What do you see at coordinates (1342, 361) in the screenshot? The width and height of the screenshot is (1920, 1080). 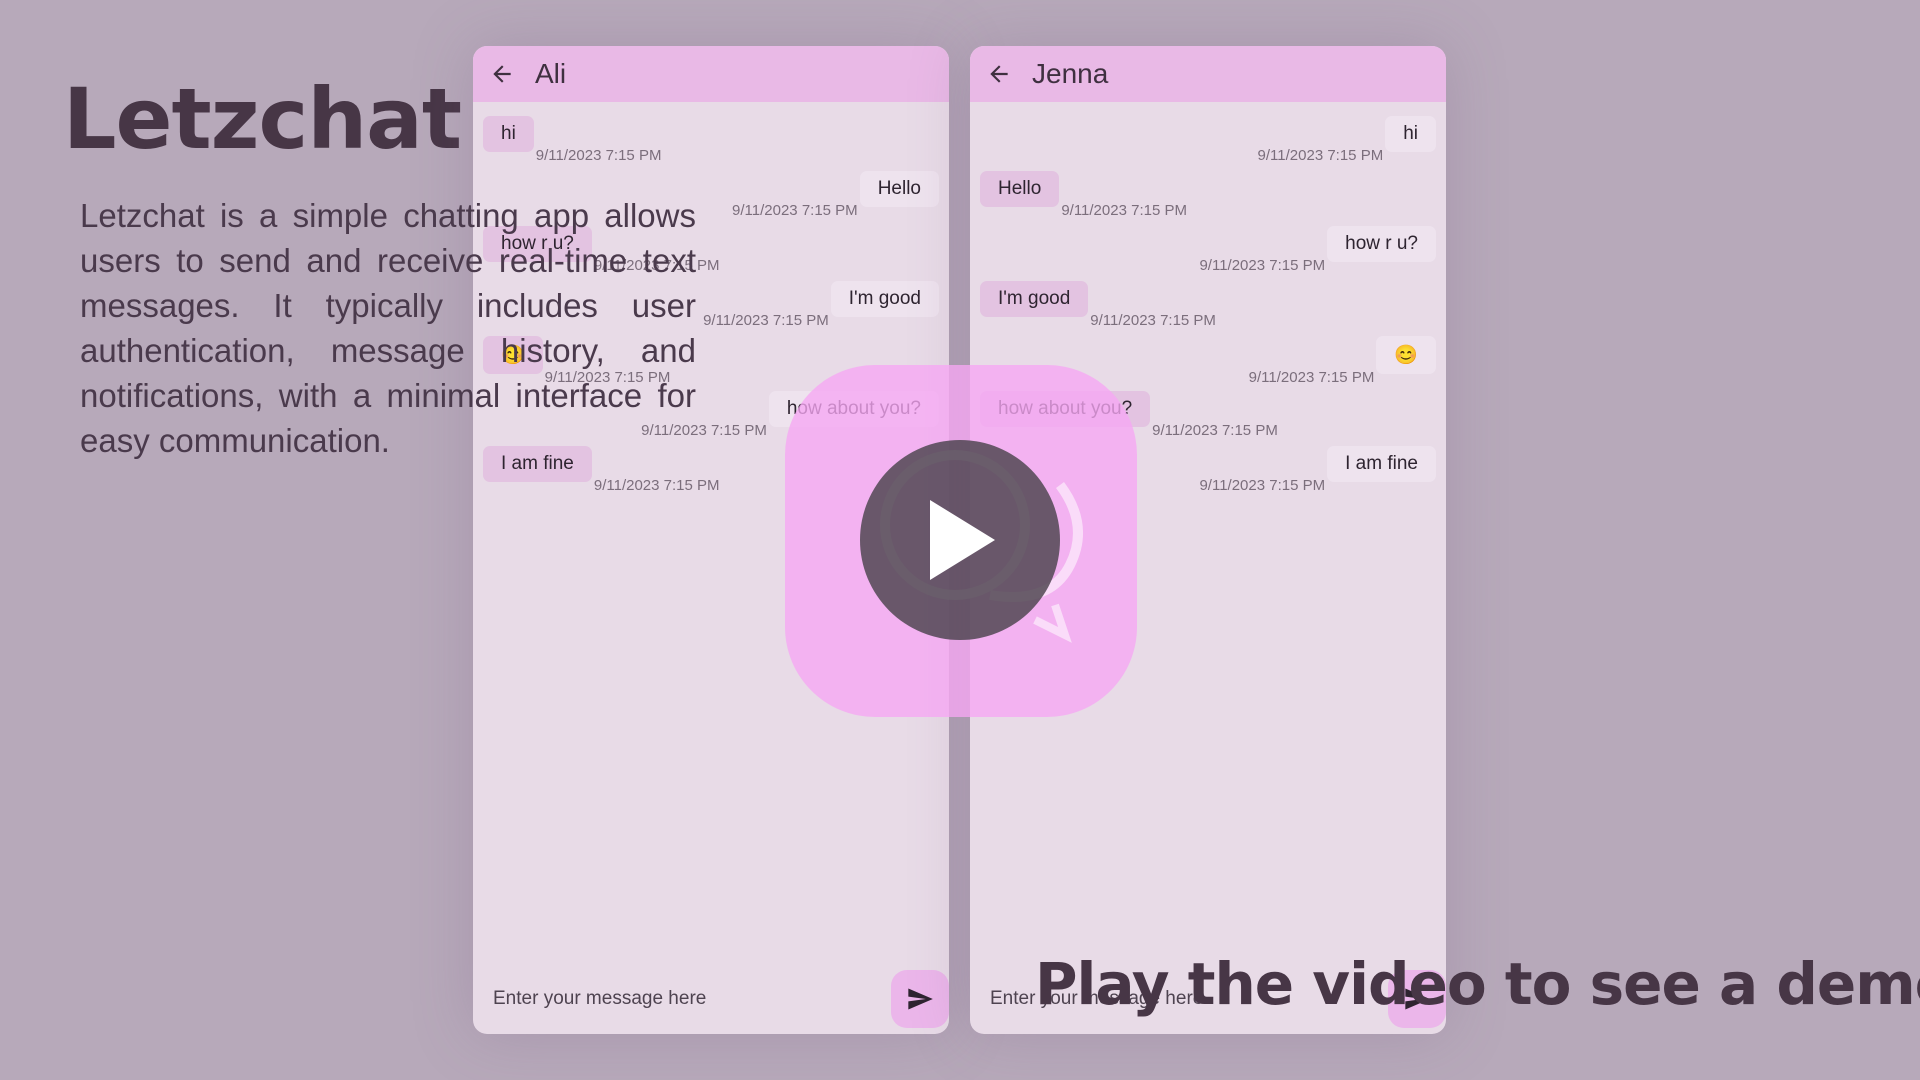 I see `message-row: 😊 9/11/2023 7:15 PM` at bounding box center [1342, 361].